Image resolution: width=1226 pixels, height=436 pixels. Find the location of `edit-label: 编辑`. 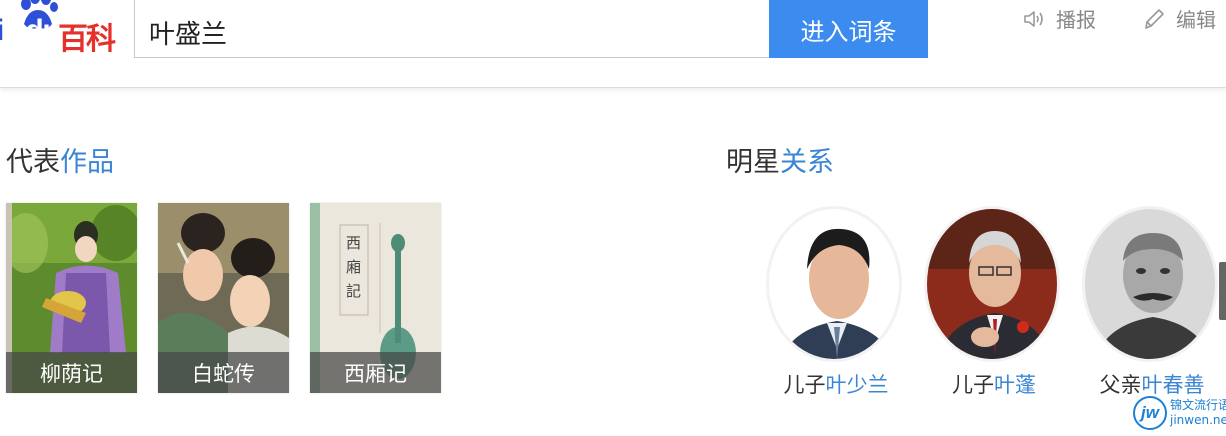

edit-label: 编辑 is located at coordinates (1196, 20).